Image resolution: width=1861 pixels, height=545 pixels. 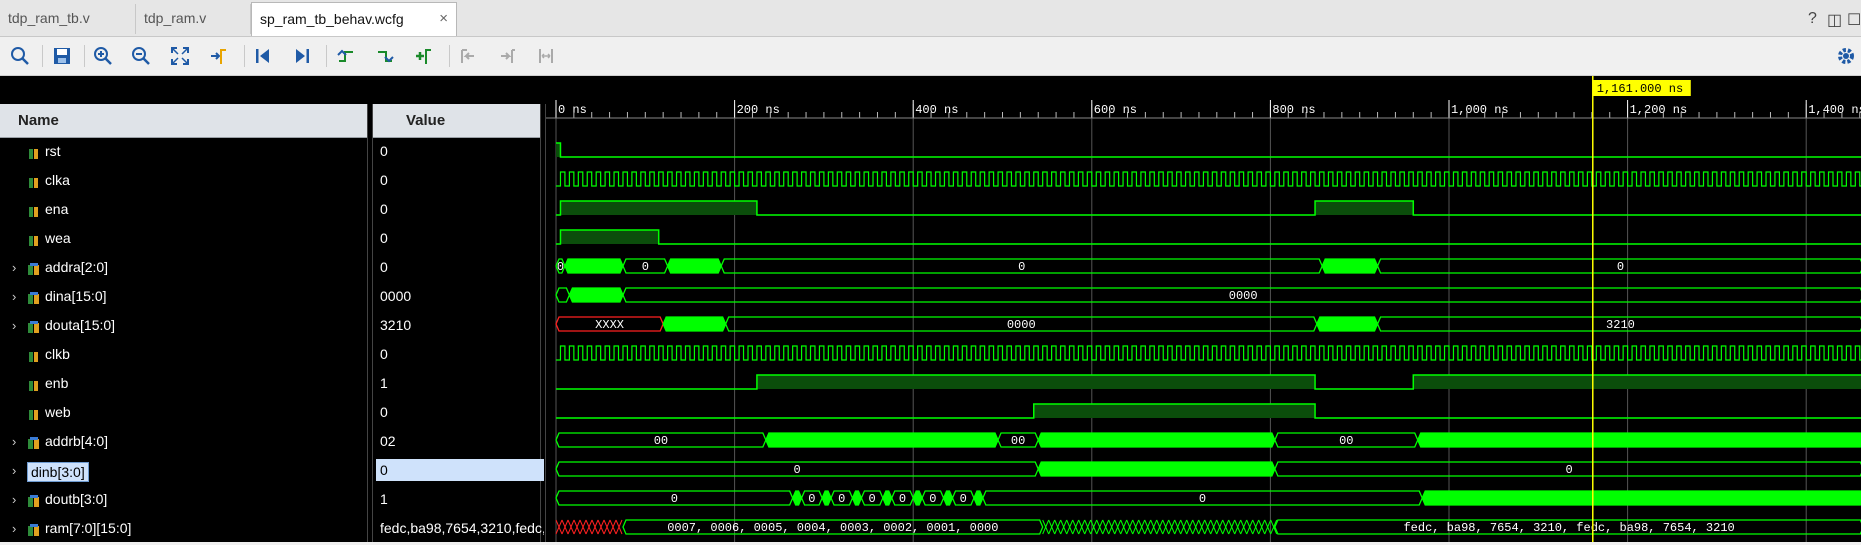 I want to click on signal-row: ena 0, so click(x=273, y=211).